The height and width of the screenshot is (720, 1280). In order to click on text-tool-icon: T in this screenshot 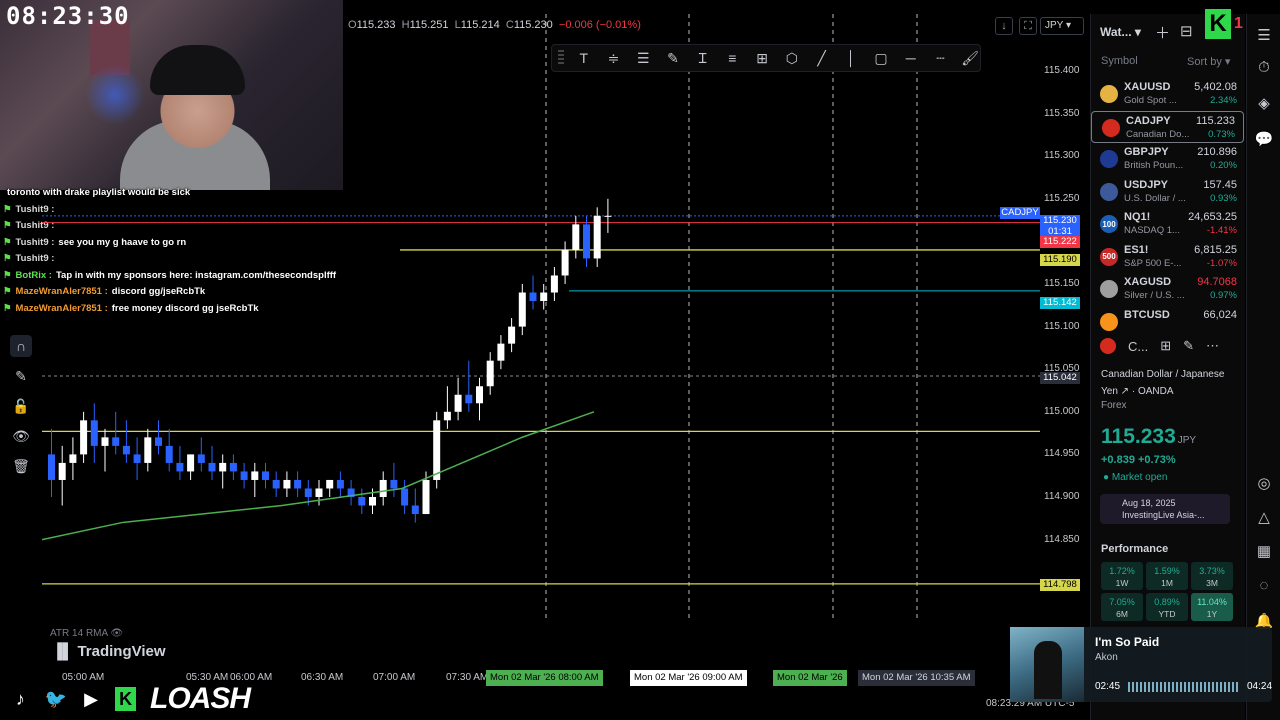, I will do `click(584, 58)`.